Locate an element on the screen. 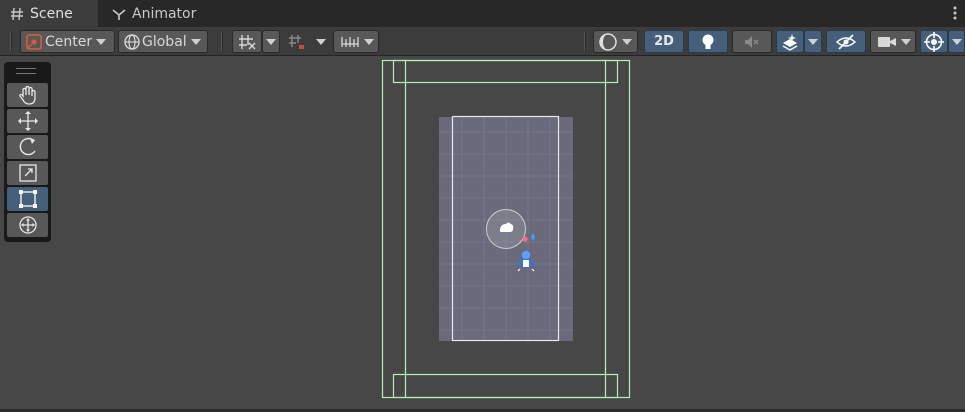 Image resolution: width=965 pixels, height=412 pixels. move-tool is located at coordinates (27, 121).